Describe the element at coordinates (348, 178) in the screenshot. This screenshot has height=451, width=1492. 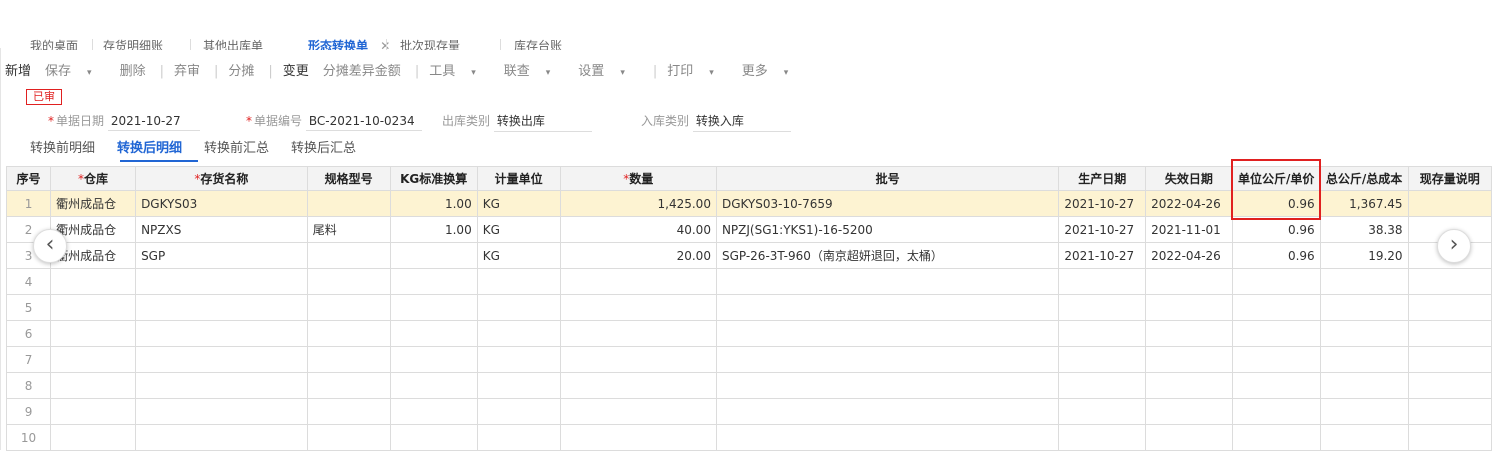
I see `col-header: 规格型号` at that location.